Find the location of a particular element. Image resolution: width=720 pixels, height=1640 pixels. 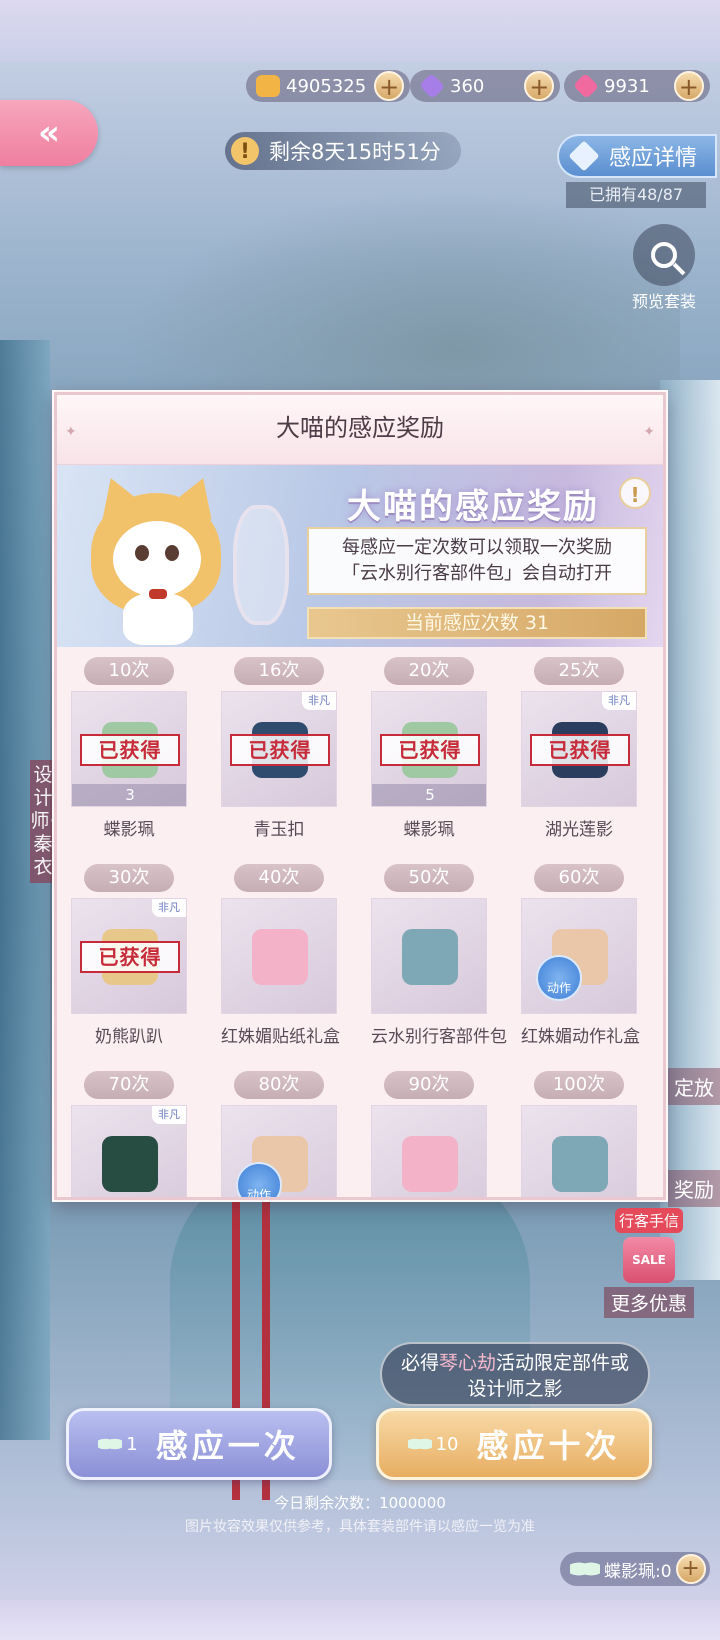

reward-threshold: 50次 is located at coordinates (429, 878).